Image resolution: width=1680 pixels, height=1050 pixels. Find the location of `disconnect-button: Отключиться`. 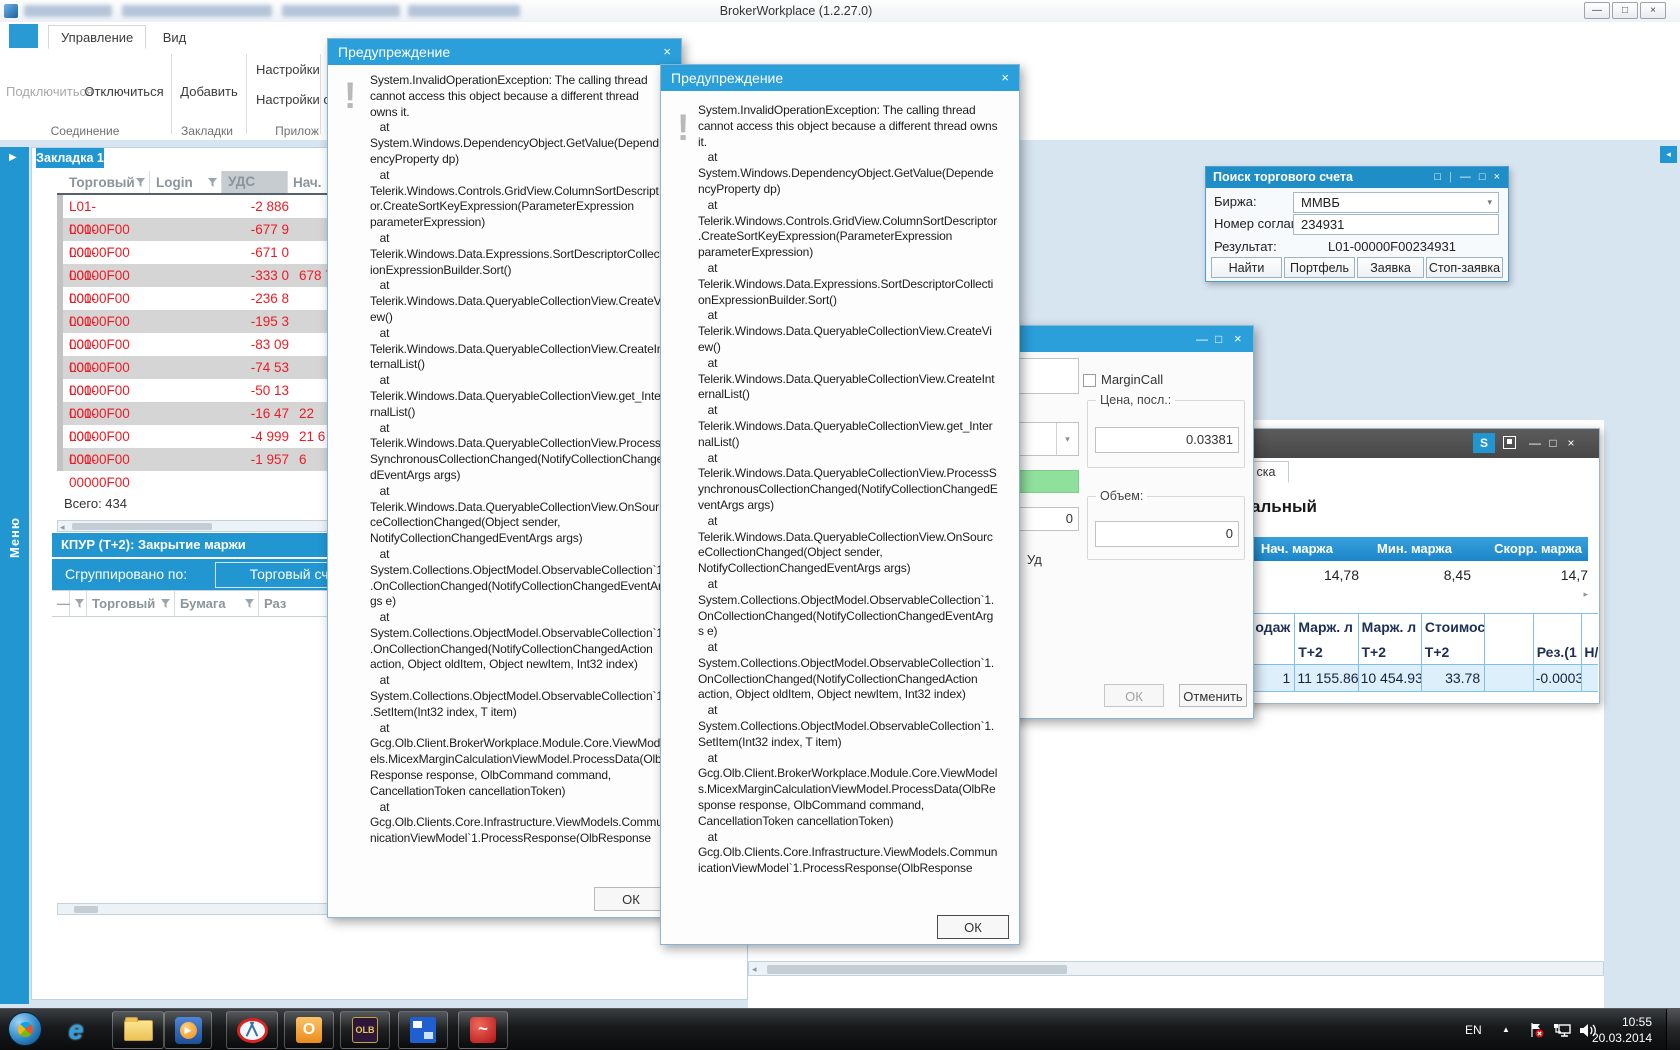

disconnect-button: Отключиться is located at coordinates (124, 91).